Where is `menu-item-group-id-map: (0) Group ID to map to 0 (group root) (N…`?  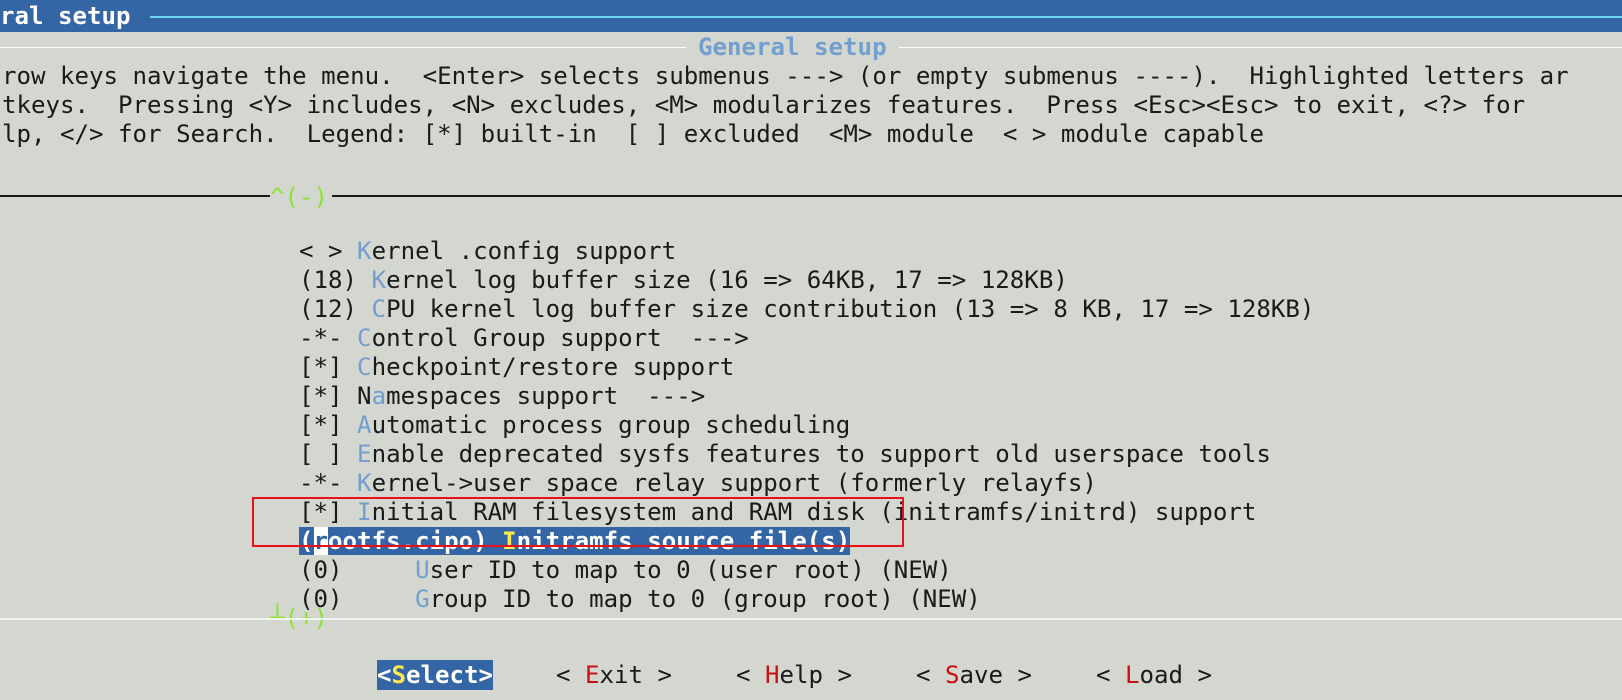
menu-item-group-id-map: (0) Group ID to map to 0 (group root) (N… is located at coordinates (625, 583).